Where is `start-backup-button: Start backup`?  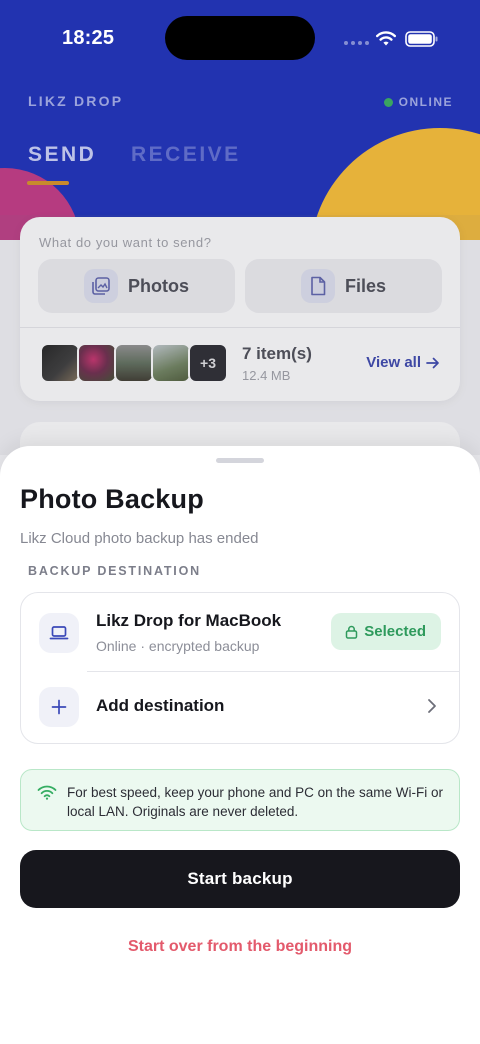 start-backup-button: Start backup is located at coordinates (240, 879).